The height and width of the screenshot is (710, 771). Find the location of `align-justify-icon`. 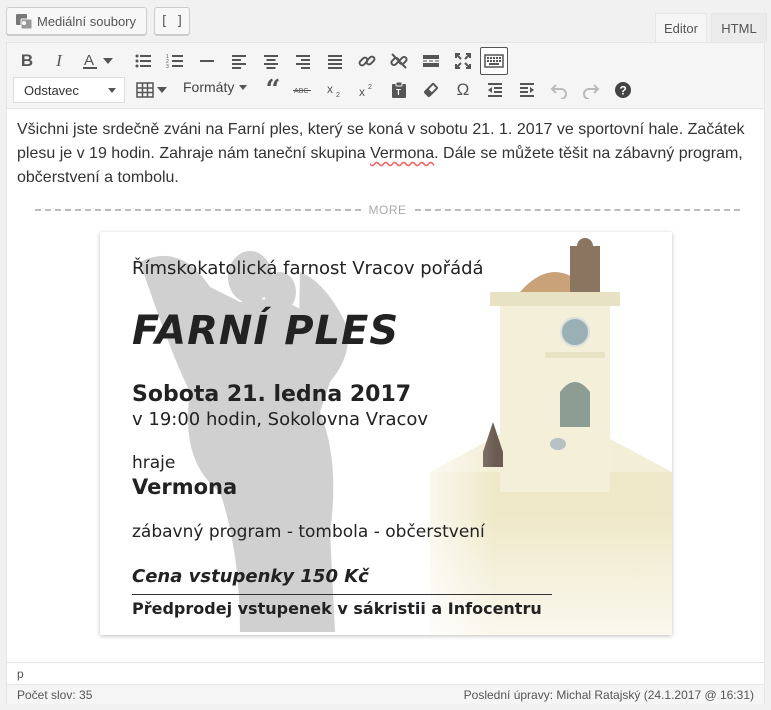

align-justify-icon is located at coordinates (335, 61).